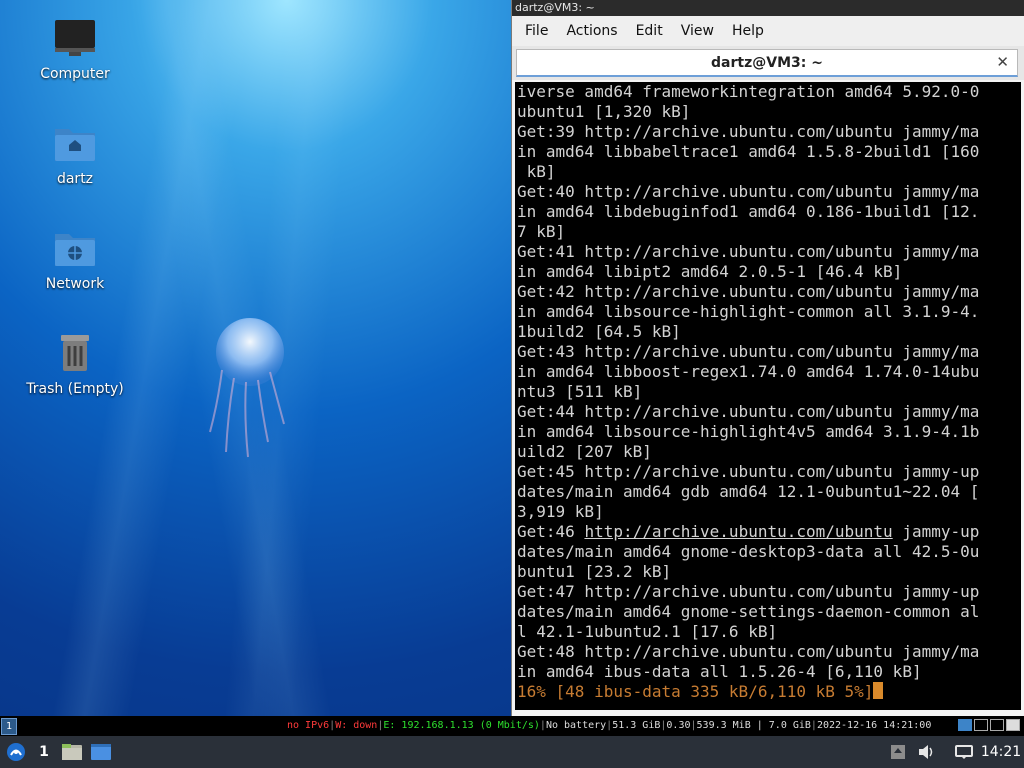 Image resolution: width=1024 pixels, height=768 pixels. I want to click on file-manager-launcher, so click(72, 752).